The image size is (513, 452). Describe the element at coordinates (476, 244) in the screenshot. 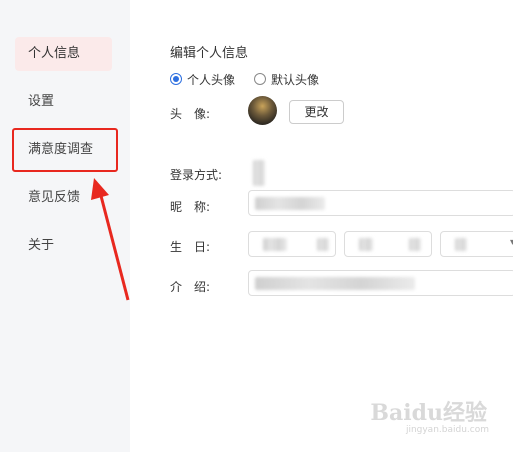

I see `birthday-day-select: ▾` at that location.